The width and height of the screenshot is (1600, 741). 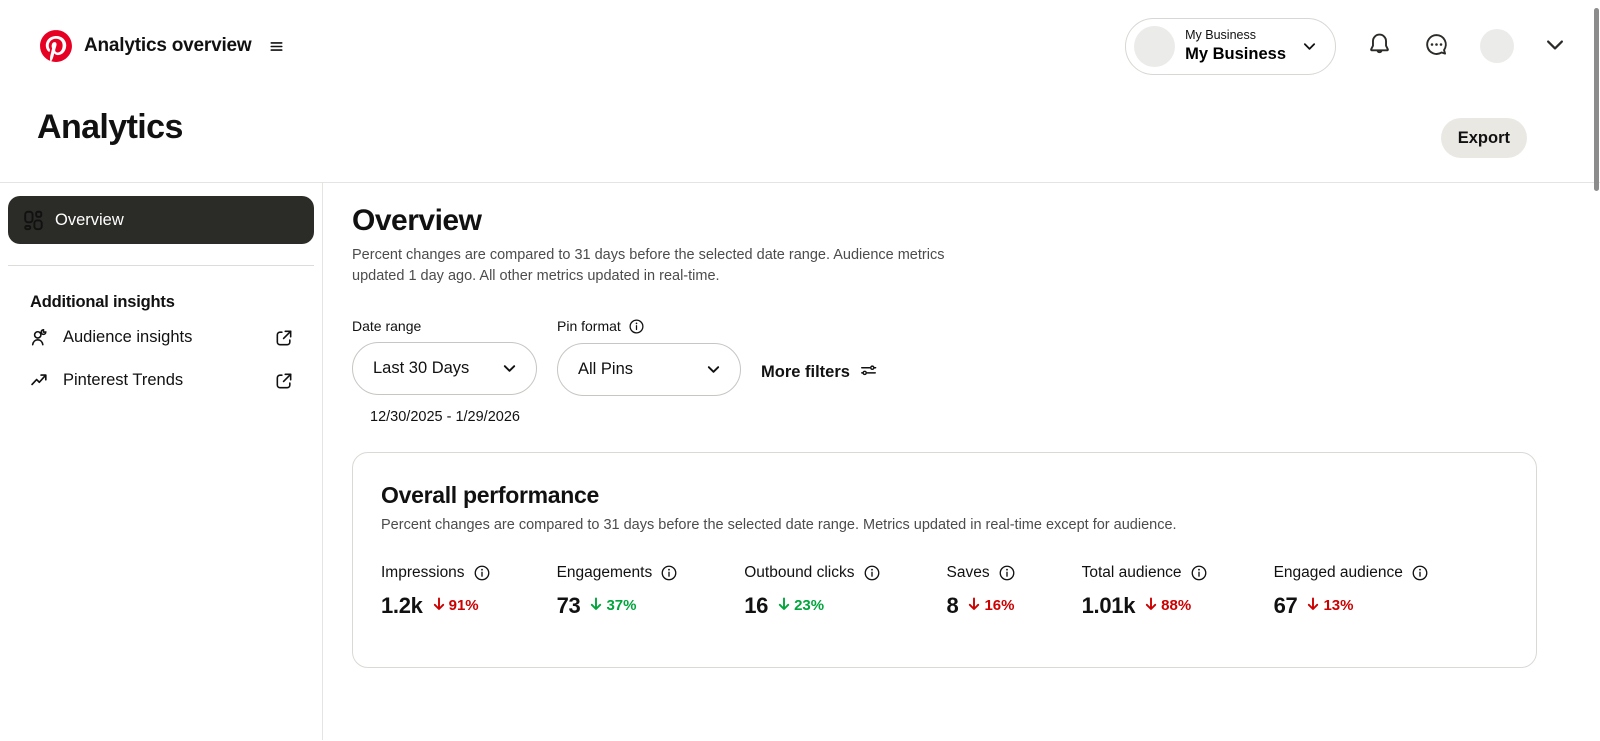 I want to click on sidebar-divider, so click(x=161, y=265).